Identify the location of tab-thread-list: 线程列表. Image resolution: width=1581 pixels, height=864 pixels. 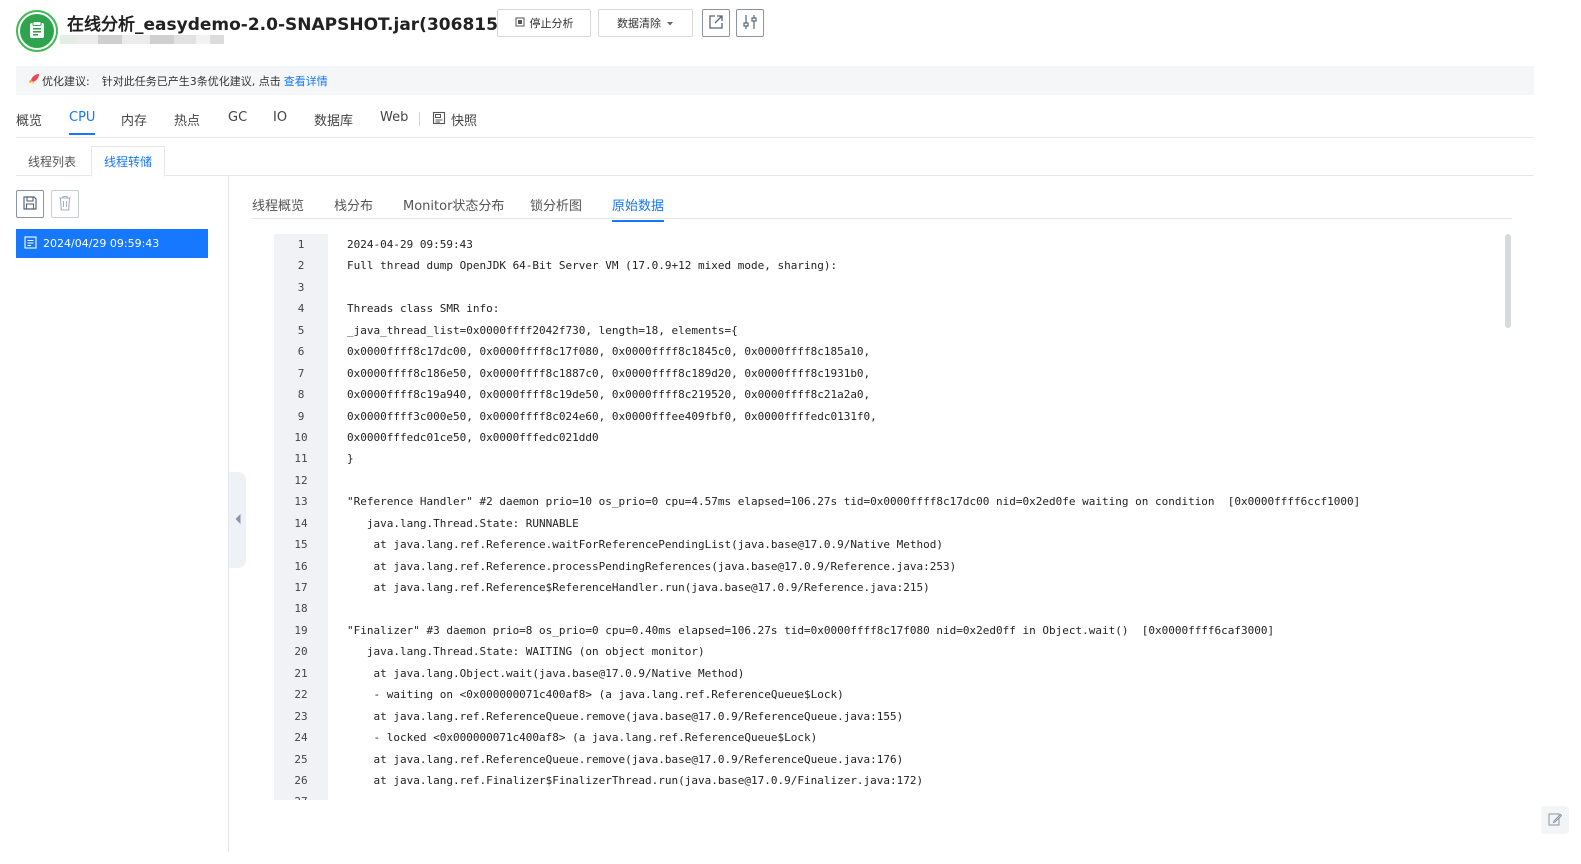
(52, 161).